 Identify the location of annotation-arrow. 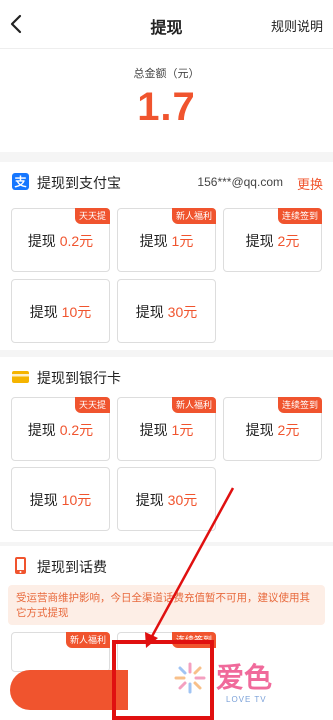
(190, 567).